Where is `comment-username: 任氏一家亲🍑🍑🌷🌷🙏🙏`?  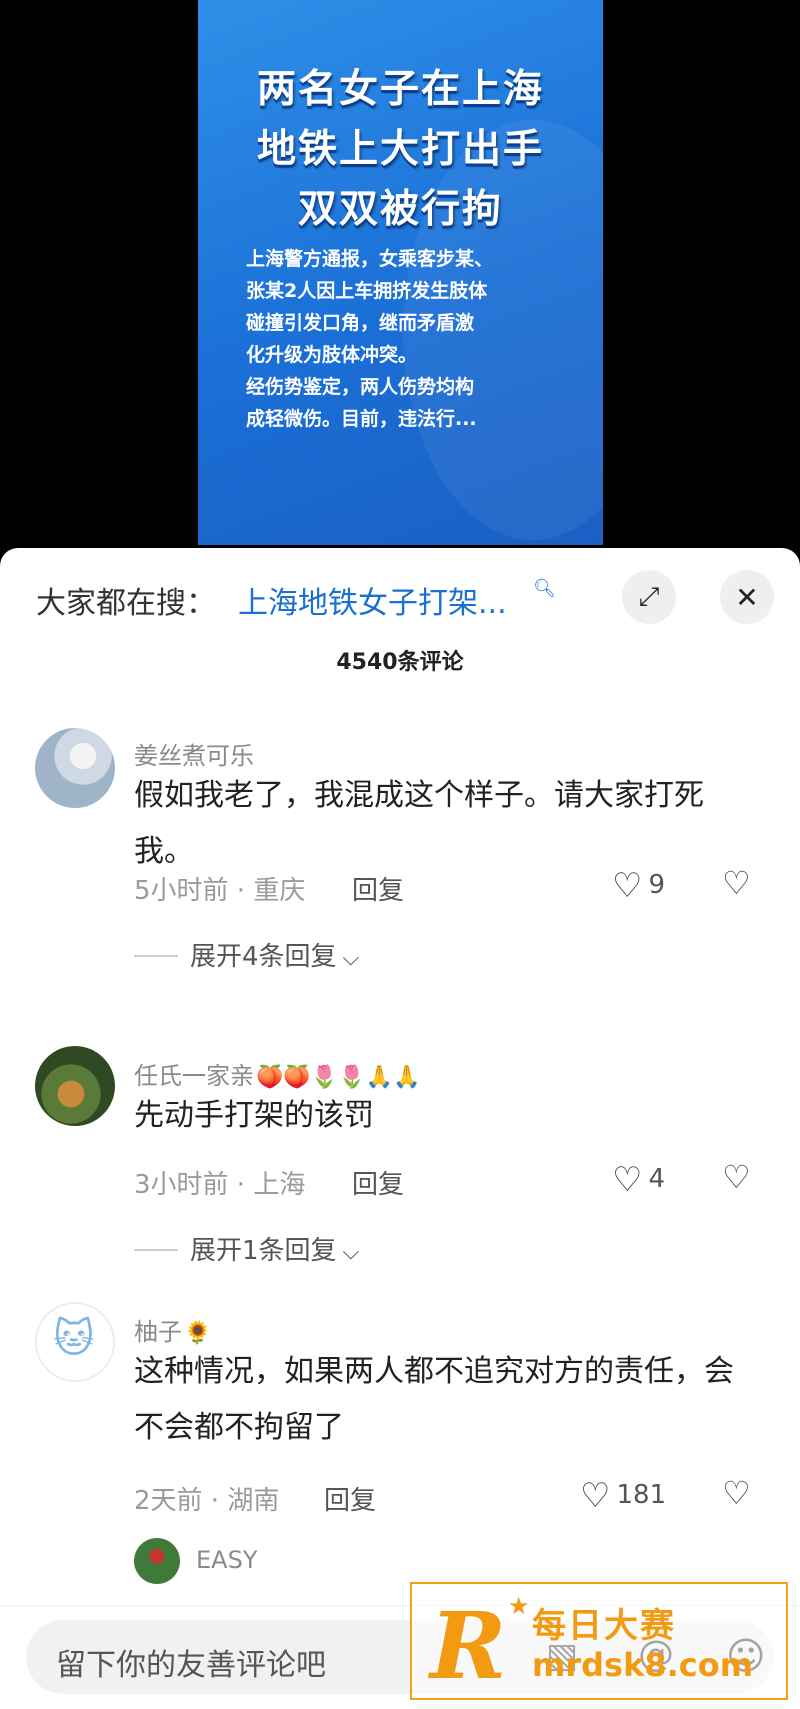 comment-username: 任氏一家亲🍑🍑🌷🌷🙏🙏 is located at coordinates (277, 1073).